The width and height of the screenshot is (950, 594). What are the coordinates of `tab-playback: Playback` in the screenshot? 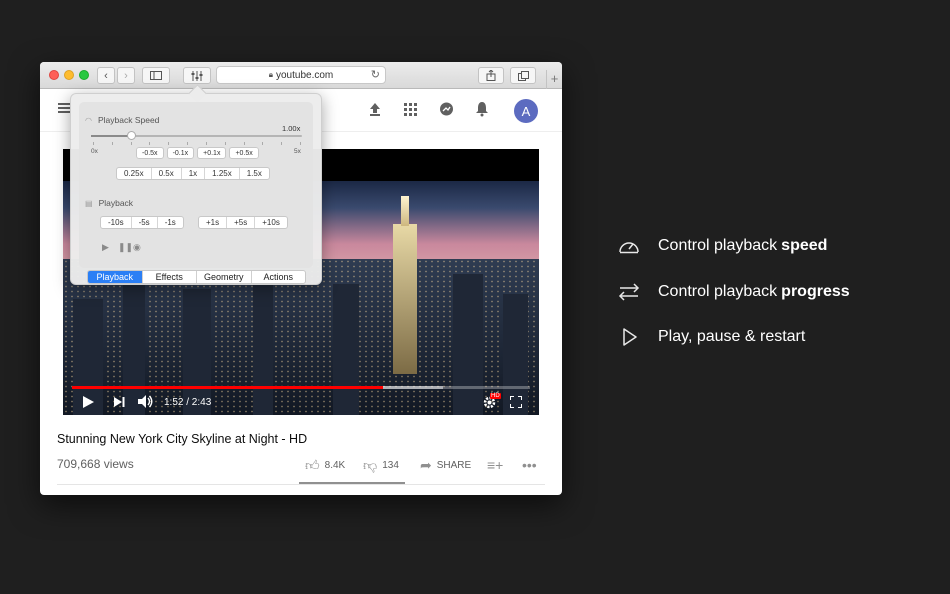 It's located at (115, 277).